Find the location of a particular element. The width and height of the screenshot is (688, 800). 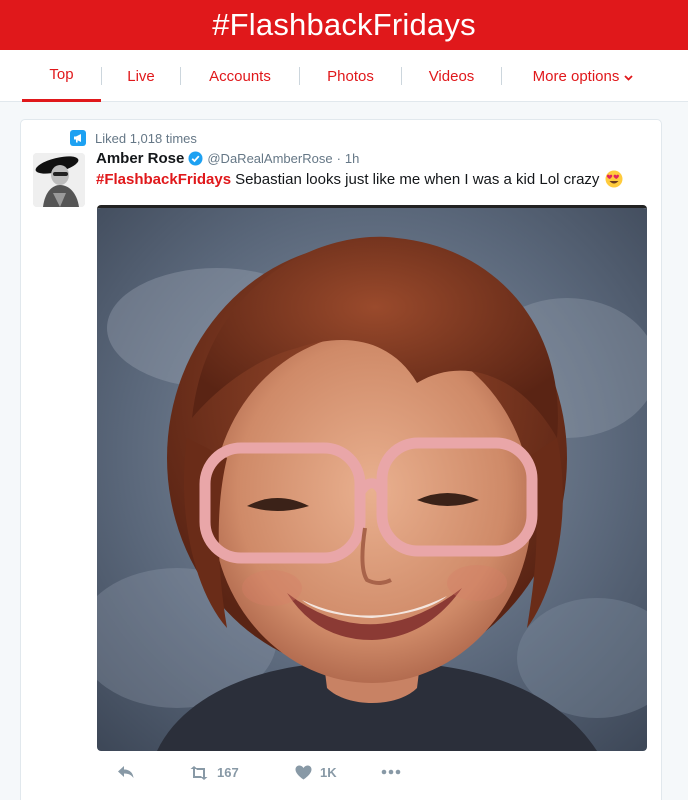

like-count: 1K is located at coordinates (328, 772).